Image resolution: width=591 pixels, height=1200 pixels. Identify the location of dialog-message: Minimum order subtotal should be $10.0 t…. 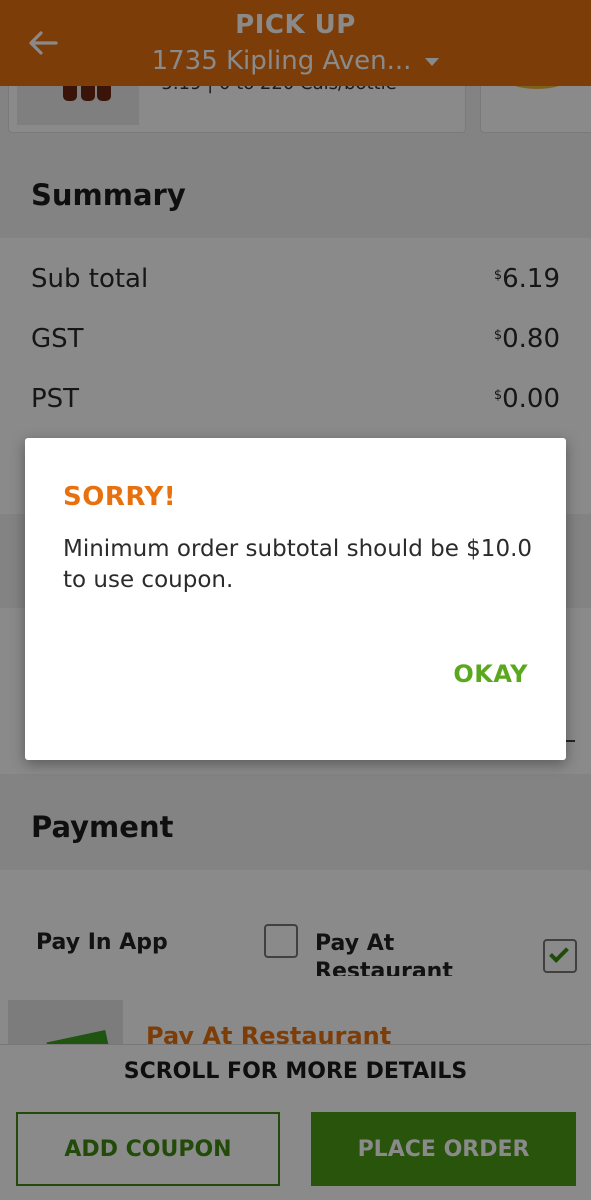
(298, 564).